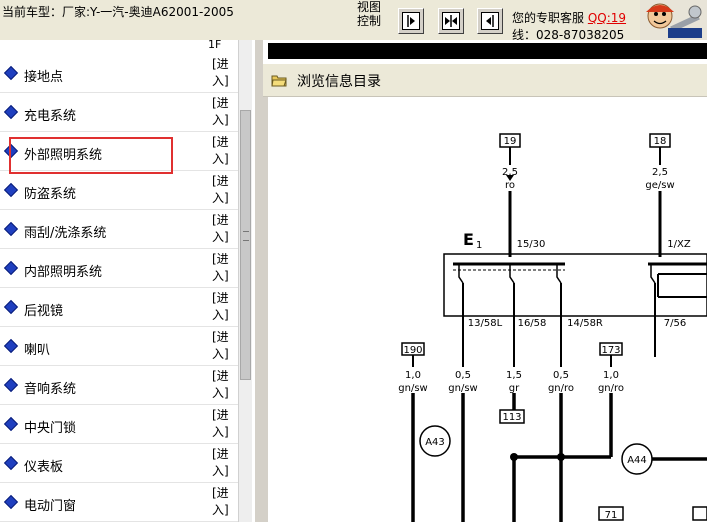 This screenshot has width=707, height=522. What do you see at coordinates (215, 45) in the screenshot?
I see `partial-item-label: 1F` at bounding box center [215, 45].